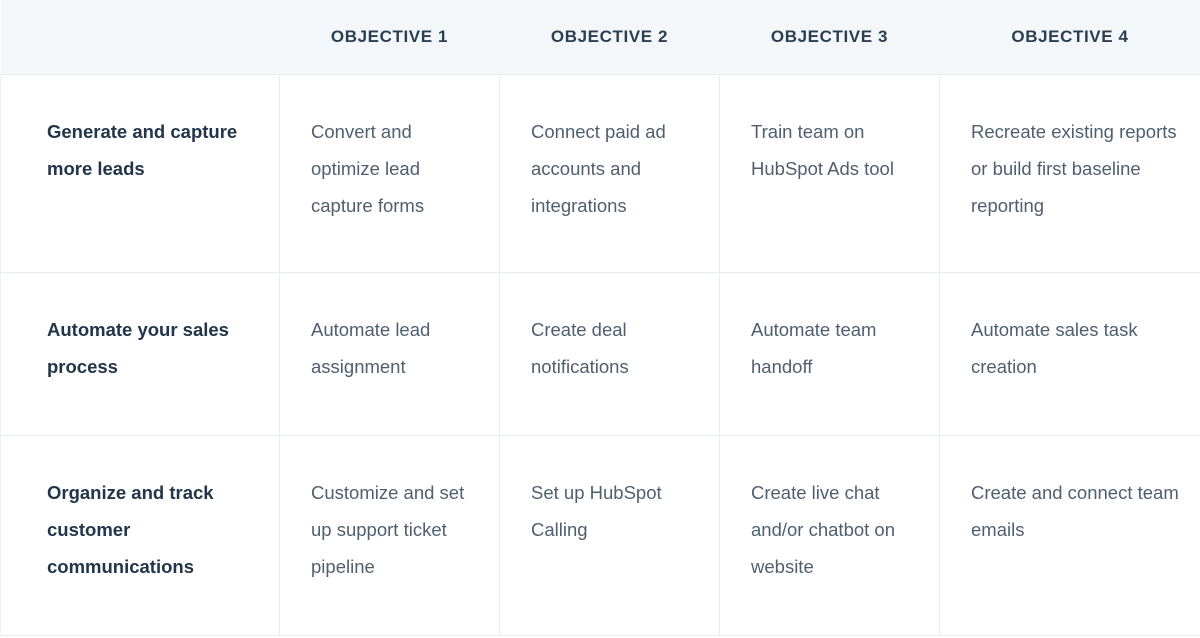 Image resolution: width=1200 pixels, height=638 pixels. Describe the element at coordinates (829, 37) in the screenshot. I see `header-objective-3: OBJECTIVE 3` at that location.